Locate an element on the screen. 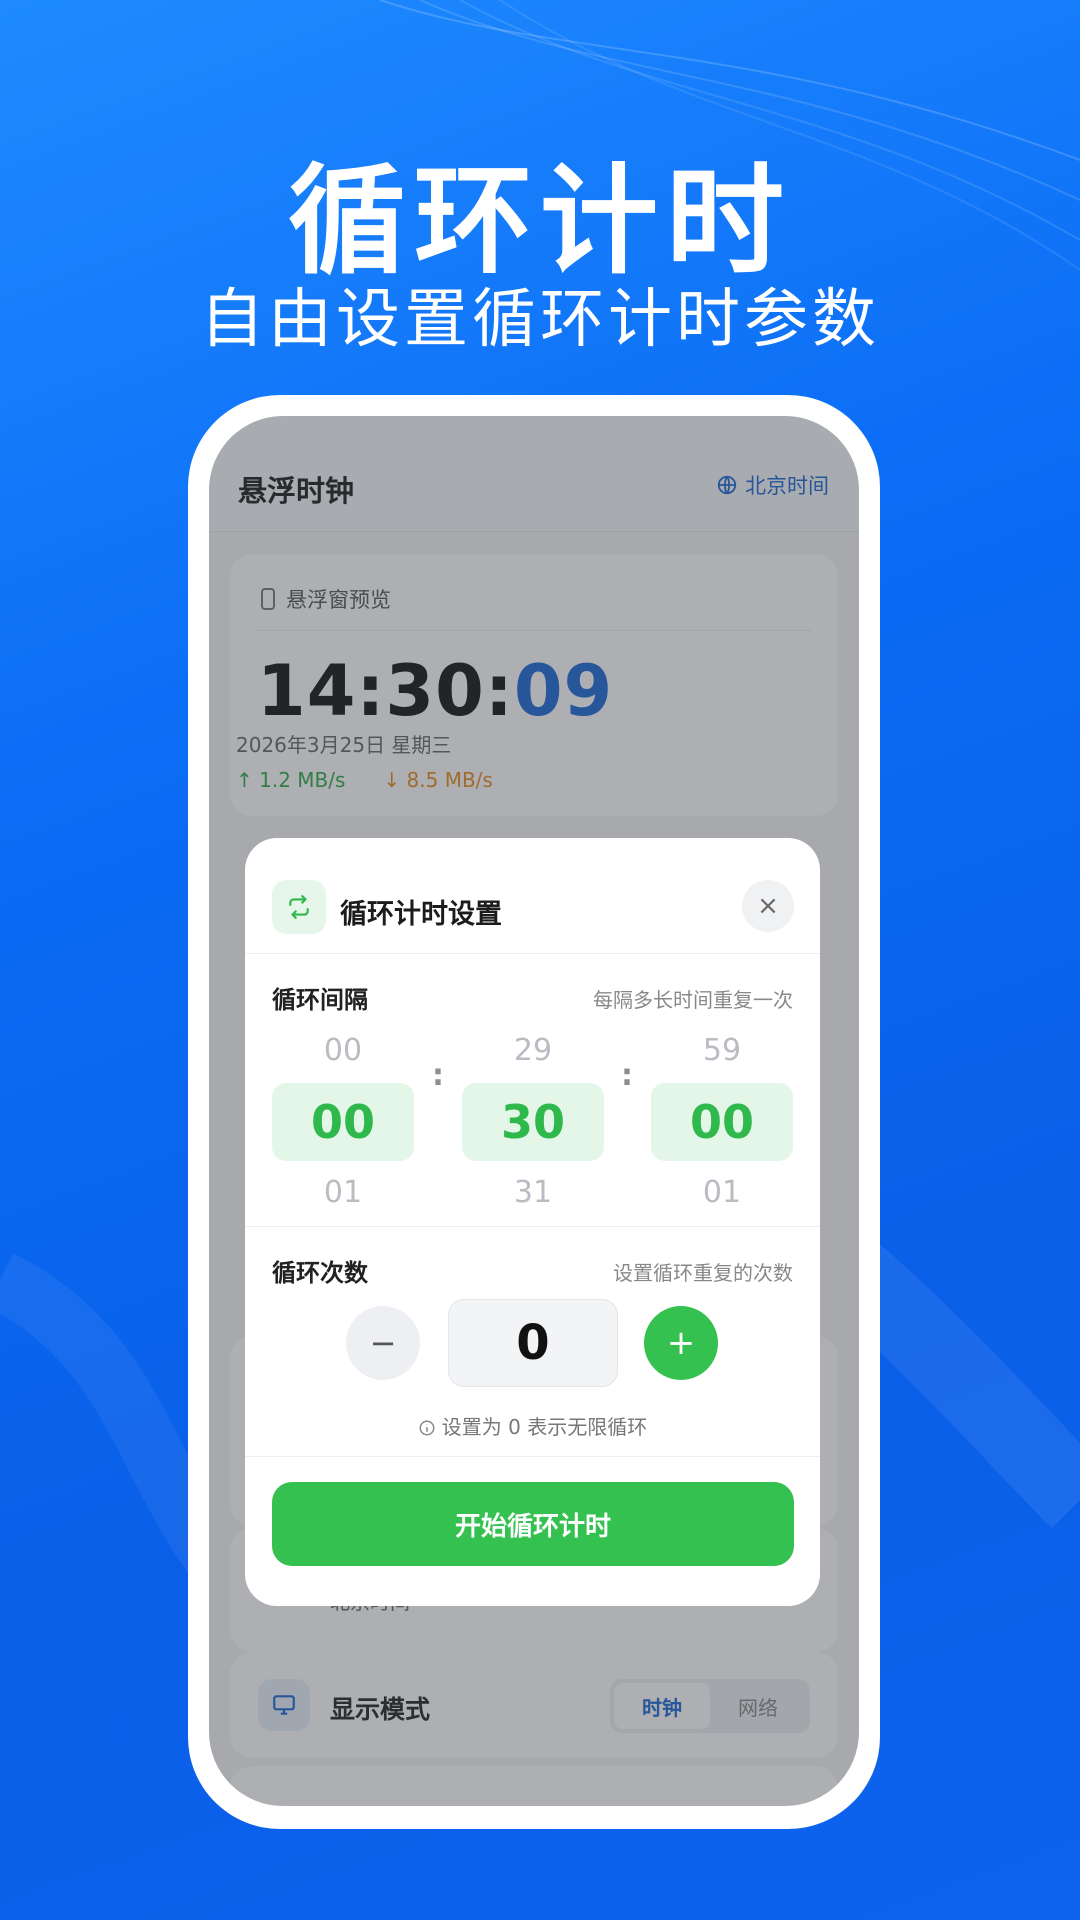  hours-next: 01 is located at coordinates (343, 1193).